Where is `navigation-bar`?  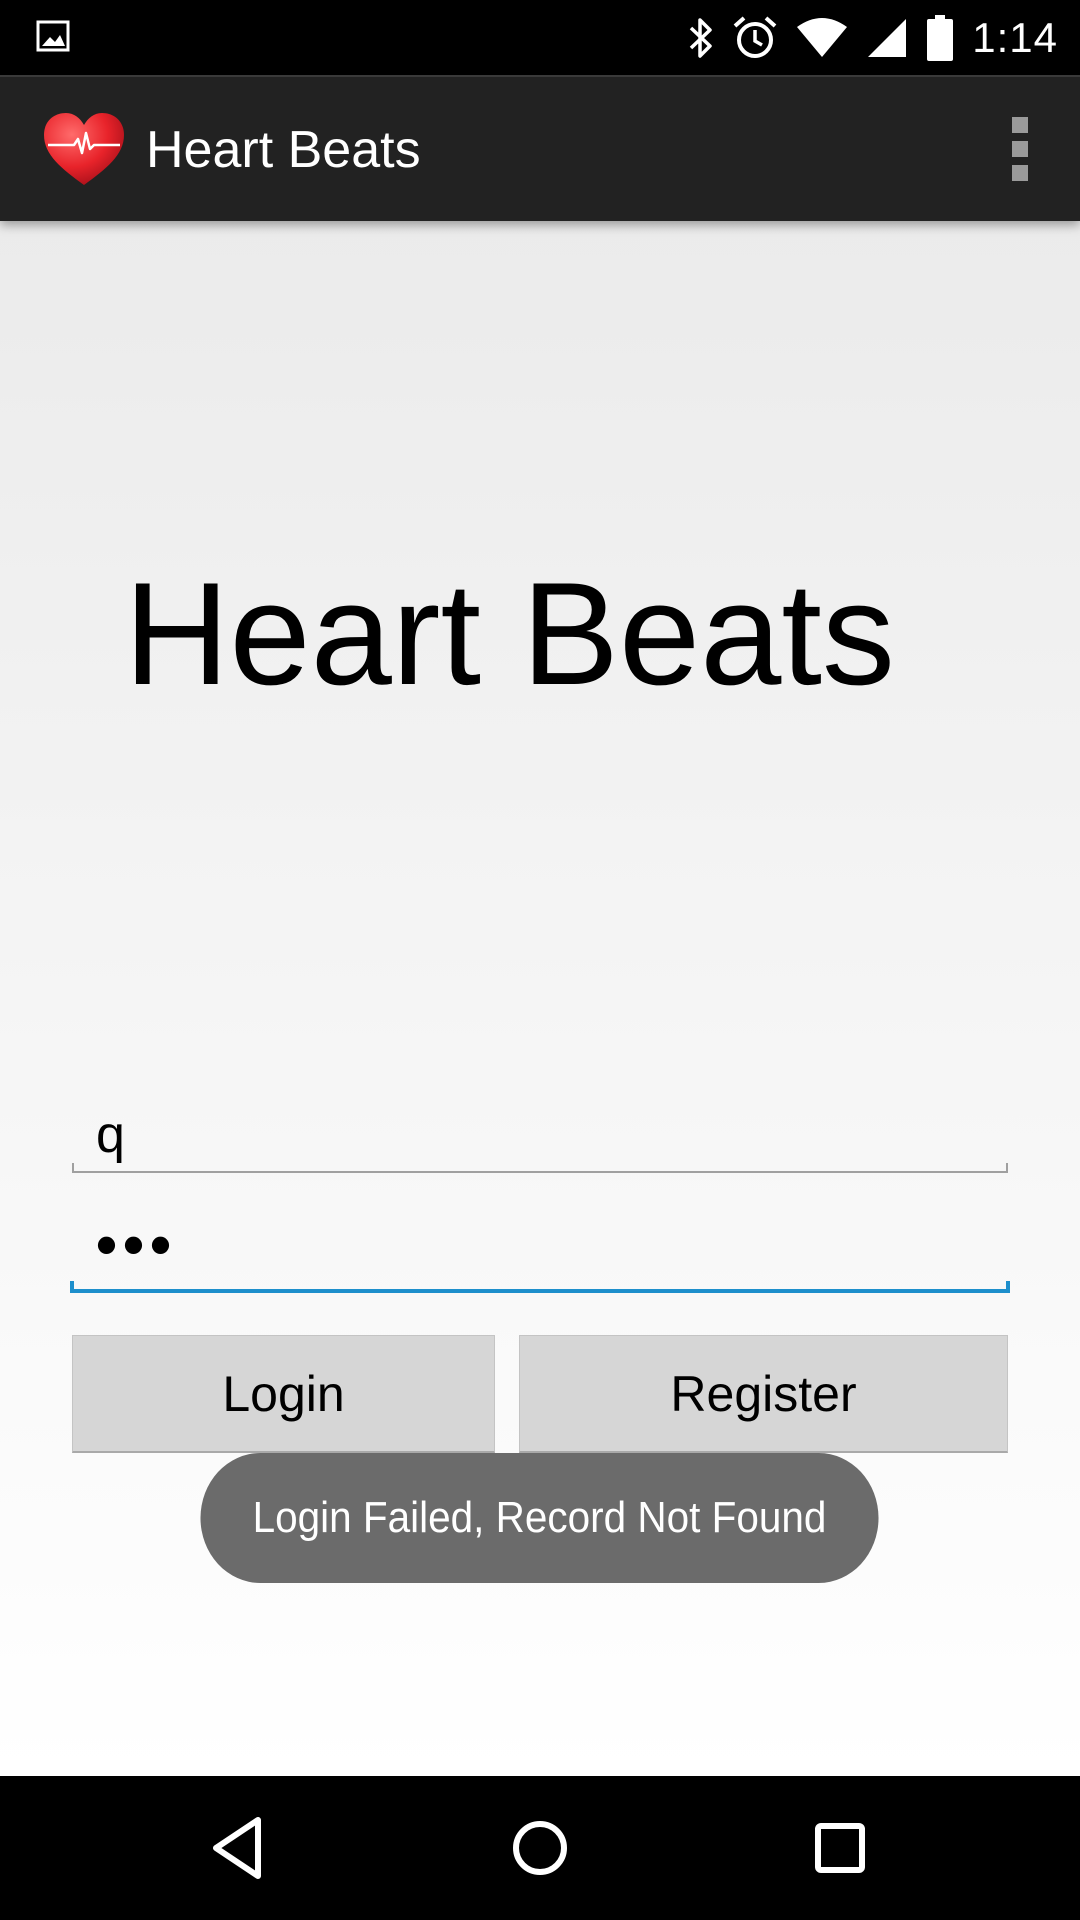 navigation-bar is located at coordinates (540, 1848).